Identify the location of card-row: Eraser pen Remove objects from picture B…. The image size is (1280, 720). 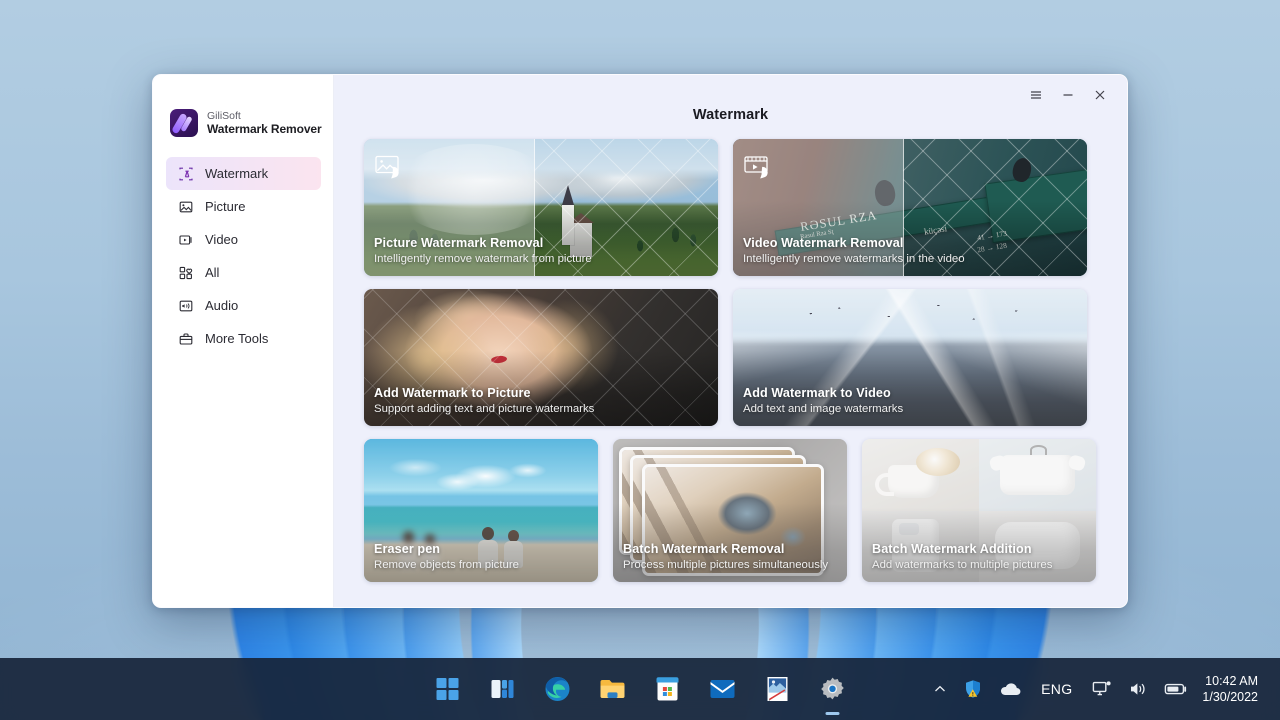
(730, 510).